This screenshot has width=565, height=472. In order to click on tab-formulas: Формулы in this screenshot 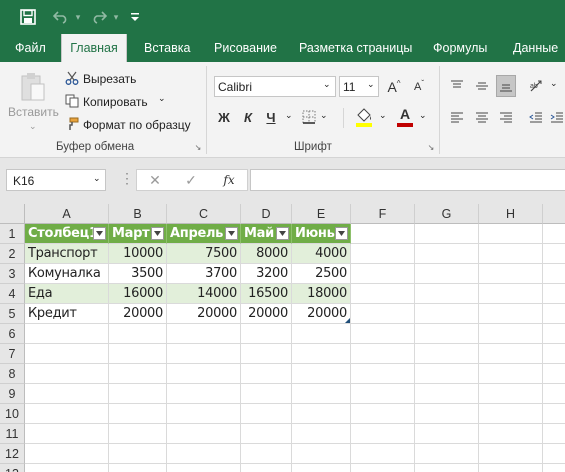, I will do `click(460, 48)`.